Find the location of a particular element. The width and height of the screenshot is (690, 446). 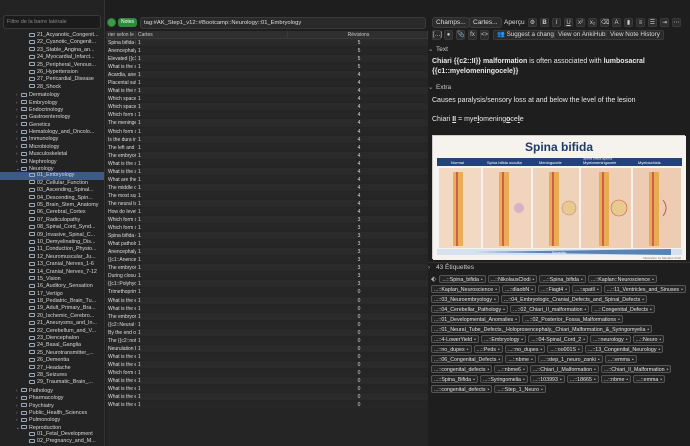

suggest-change-button: 👥 Suggest a change is located at coordinates (527, 35).